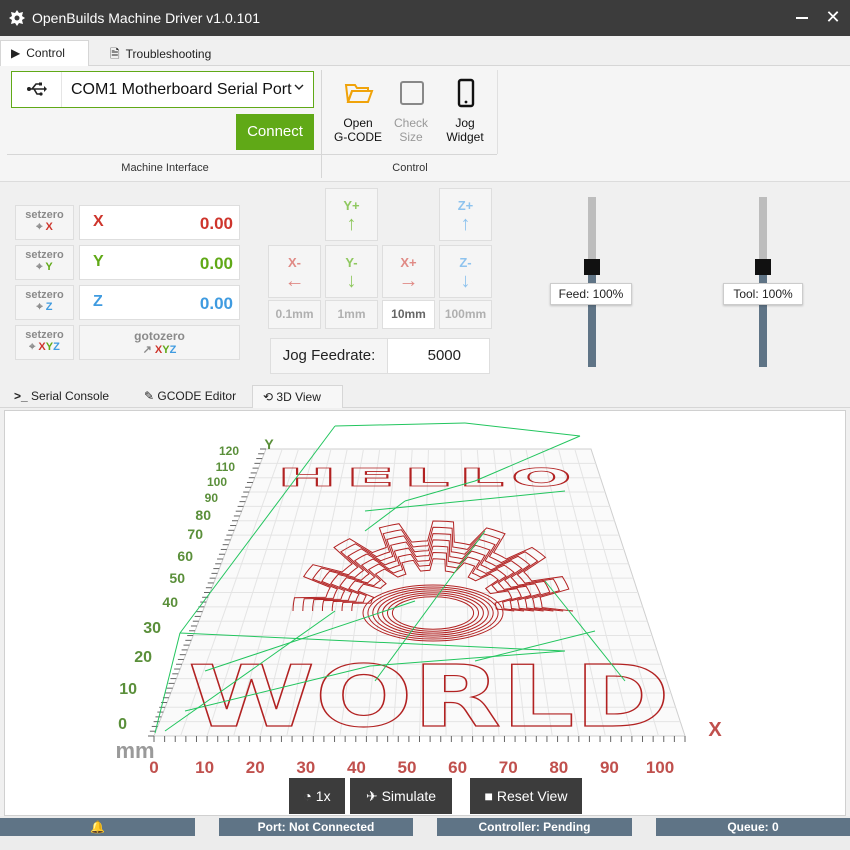 The width and height of the screenshot is (850, 850). Describe the element at coordinates (204, 767) in the screenshot. I see `x-tick-label: 10` at that location.